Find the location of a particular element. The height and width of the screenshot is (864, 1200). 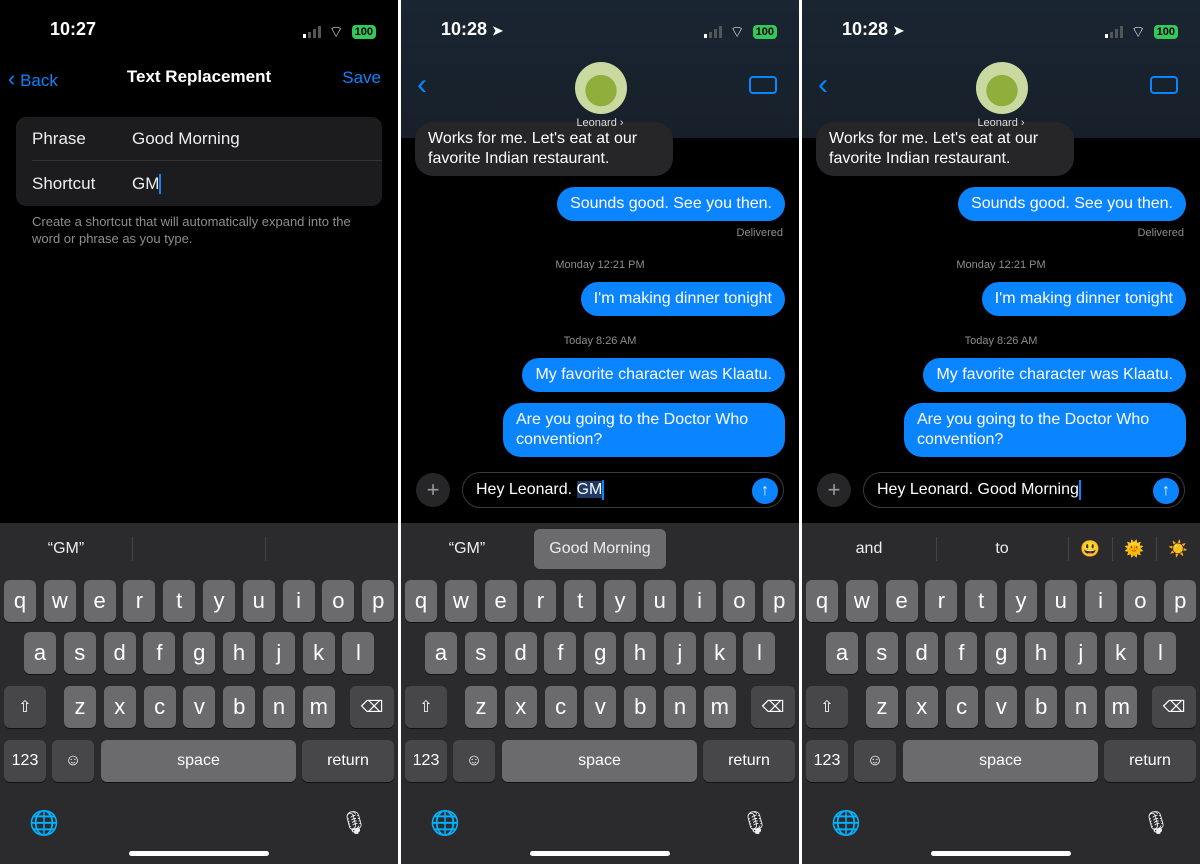

space-key: space is located at coordinates (1000, 761).